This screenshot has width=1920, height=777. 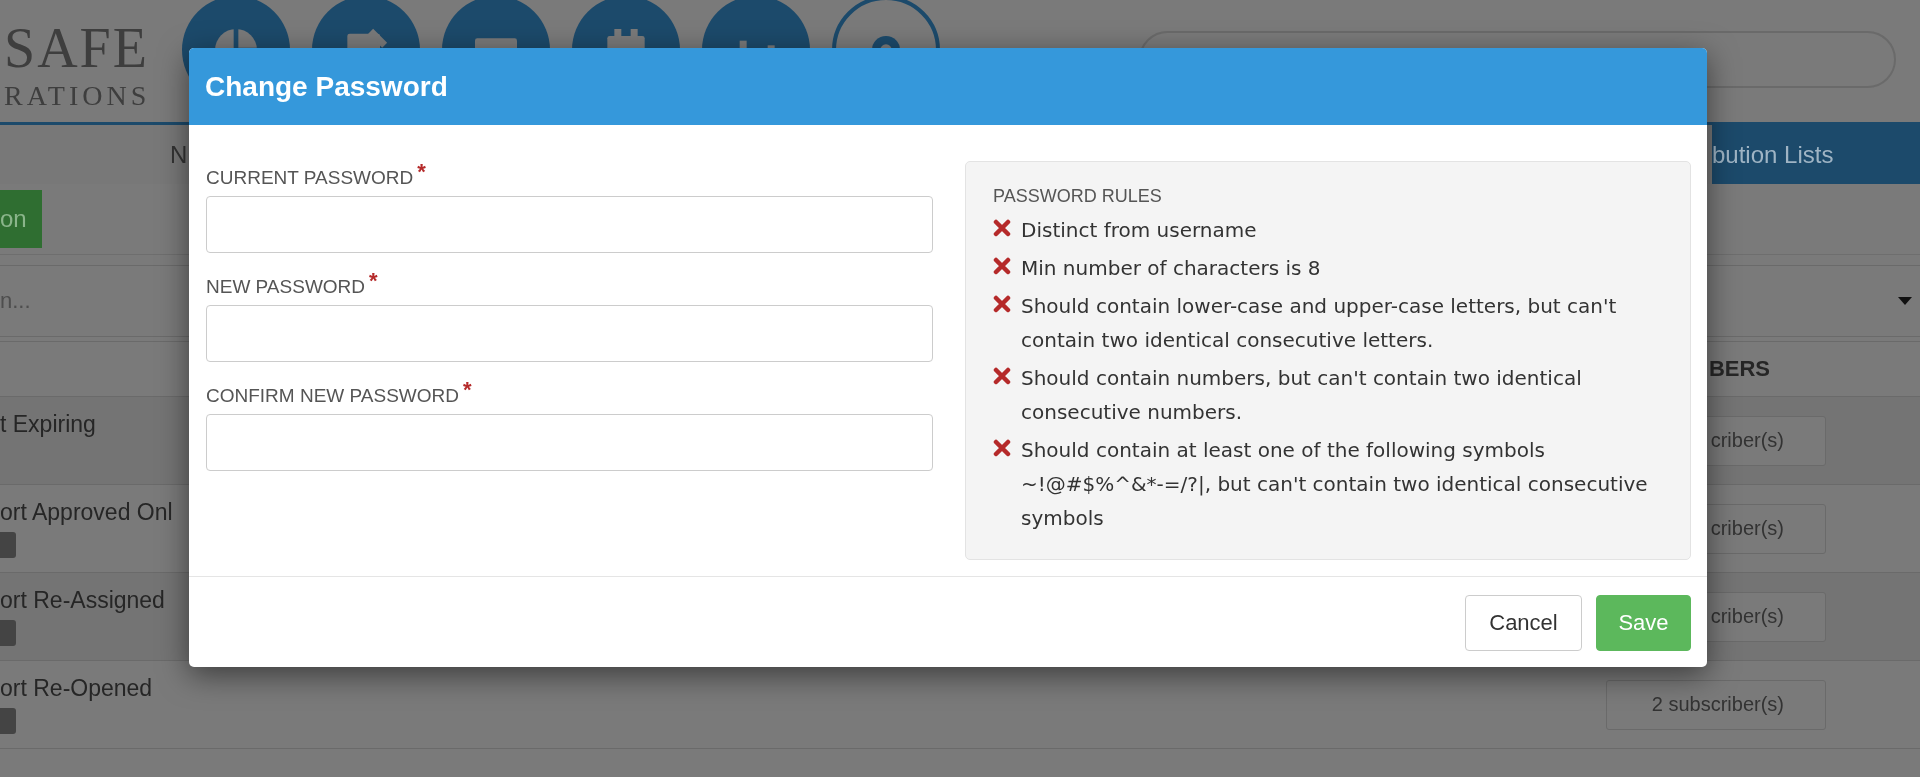 What do you see at coordinates (77, 96) in the screenshot?
I see `logo-text: RATIONS` at bounding box center [77, 96].